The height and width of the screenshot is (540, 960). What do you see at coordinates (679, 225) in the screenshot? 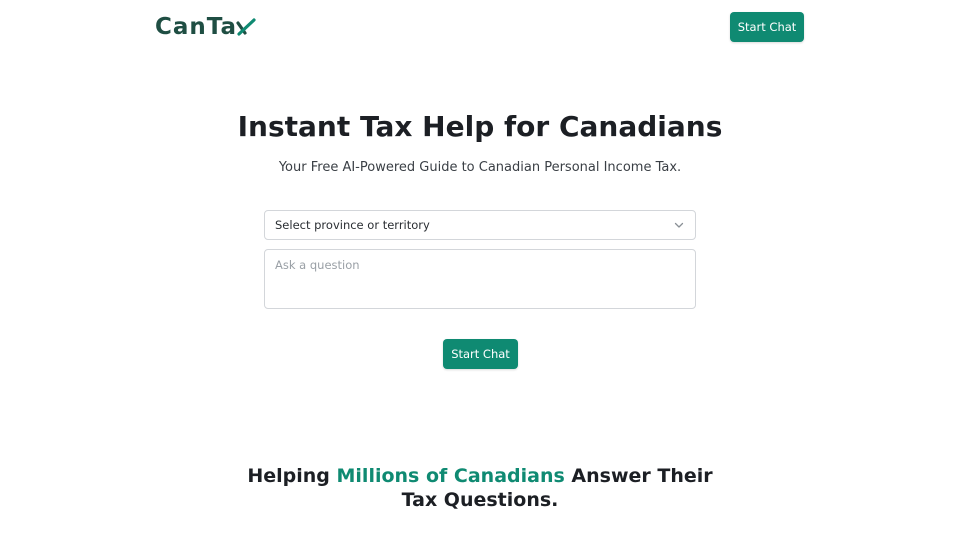
I see `chevron-down-icon` at bounding box center [679, 225].